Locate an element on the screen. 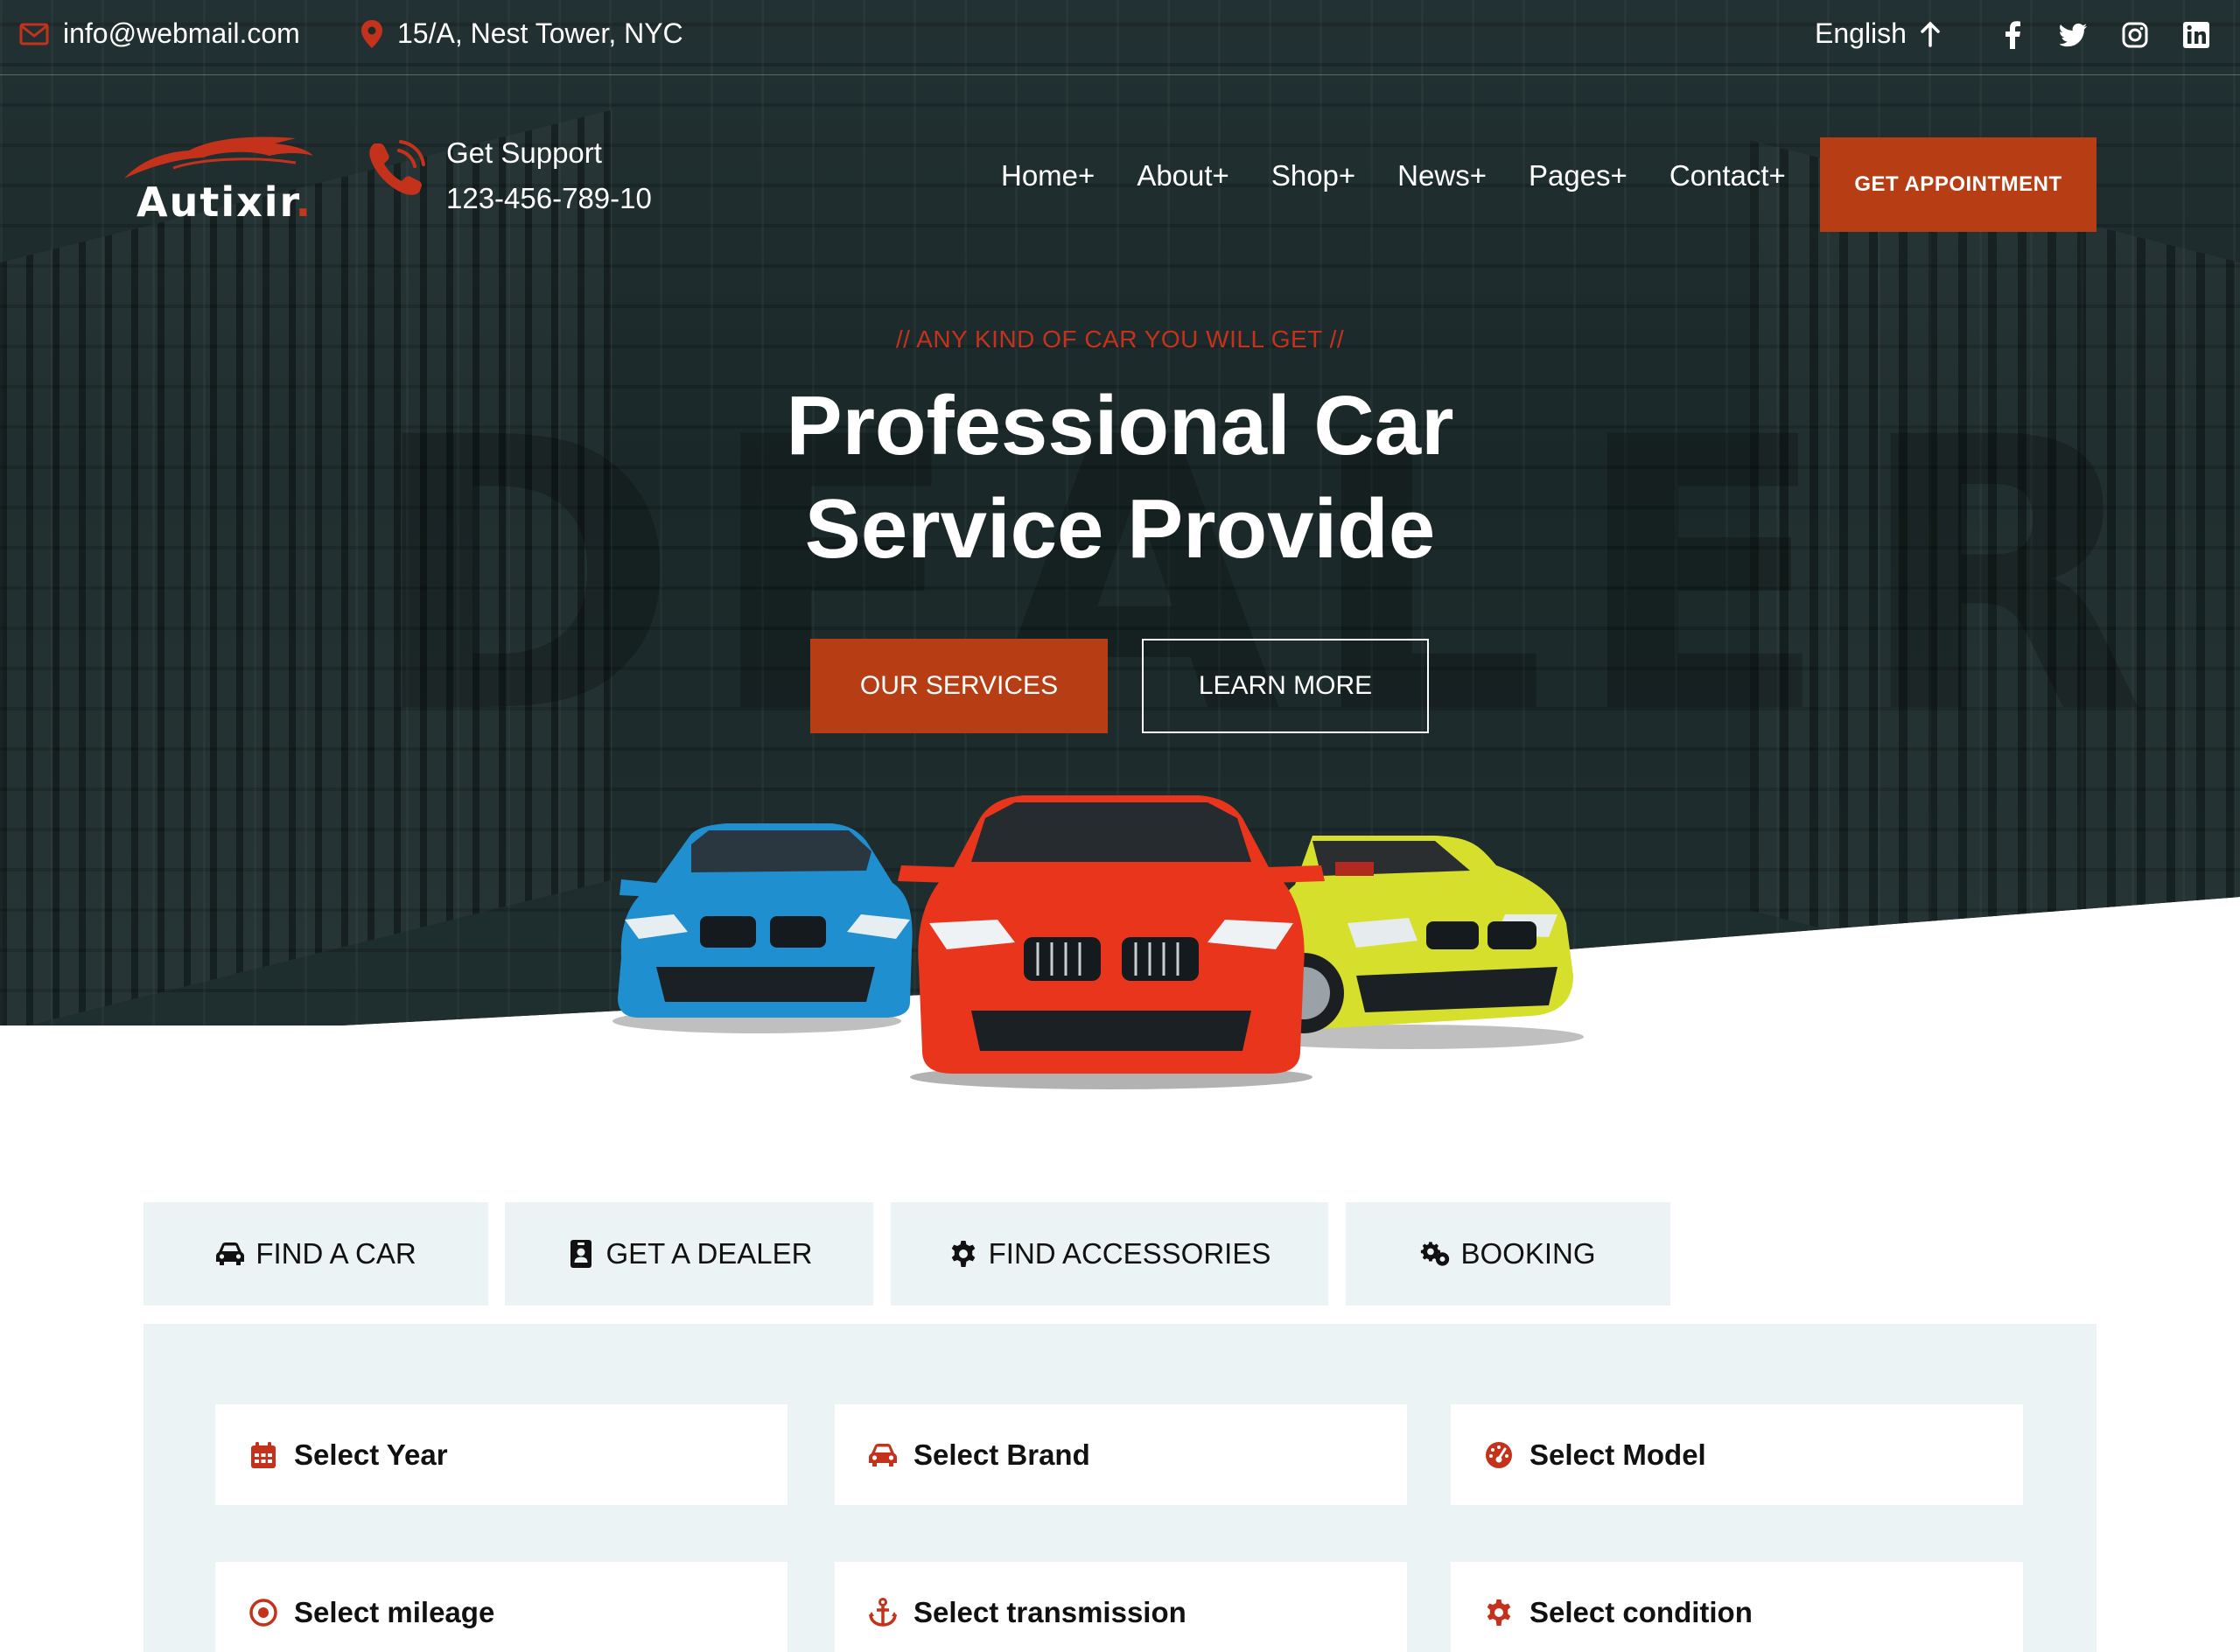 The image size is (2240, 1652). our-services-button: OUR SERVICES is located at coordinates (959, 686).